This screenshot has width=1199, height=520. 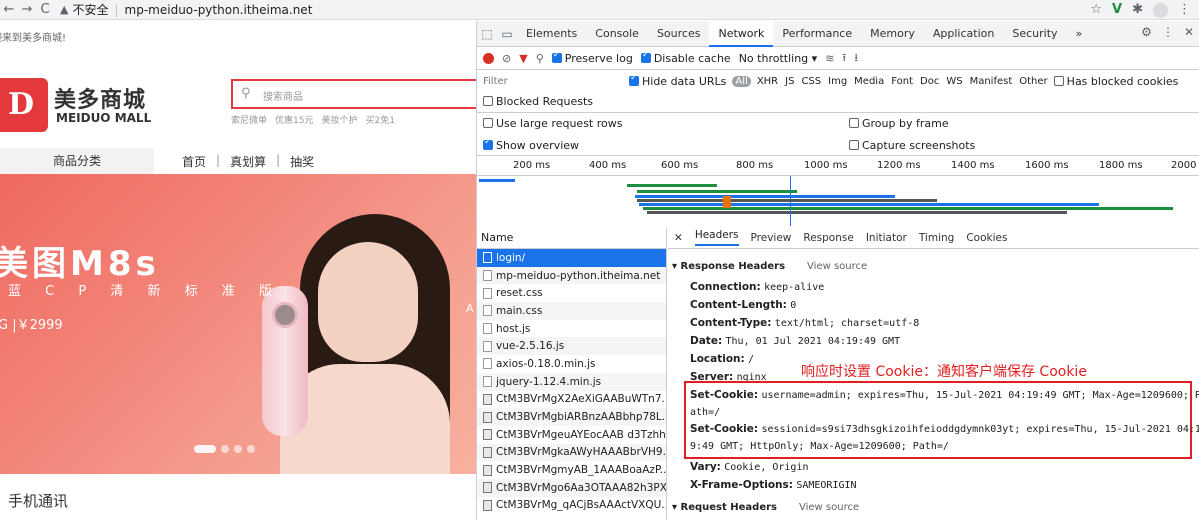 What do you see at coordinates (551, 34) in the screenshot?
I see `tab-elements: Elements` at bounding box center [551, 34].